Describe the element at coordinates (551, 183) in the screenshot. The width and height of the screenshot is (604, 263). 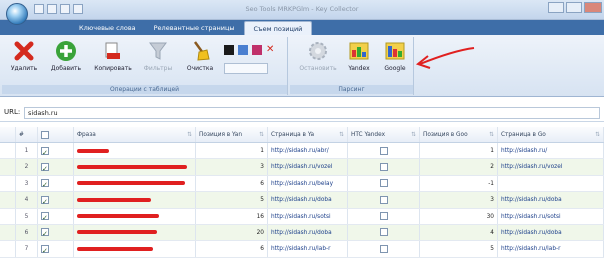
I see `google-page-cell` at that location.